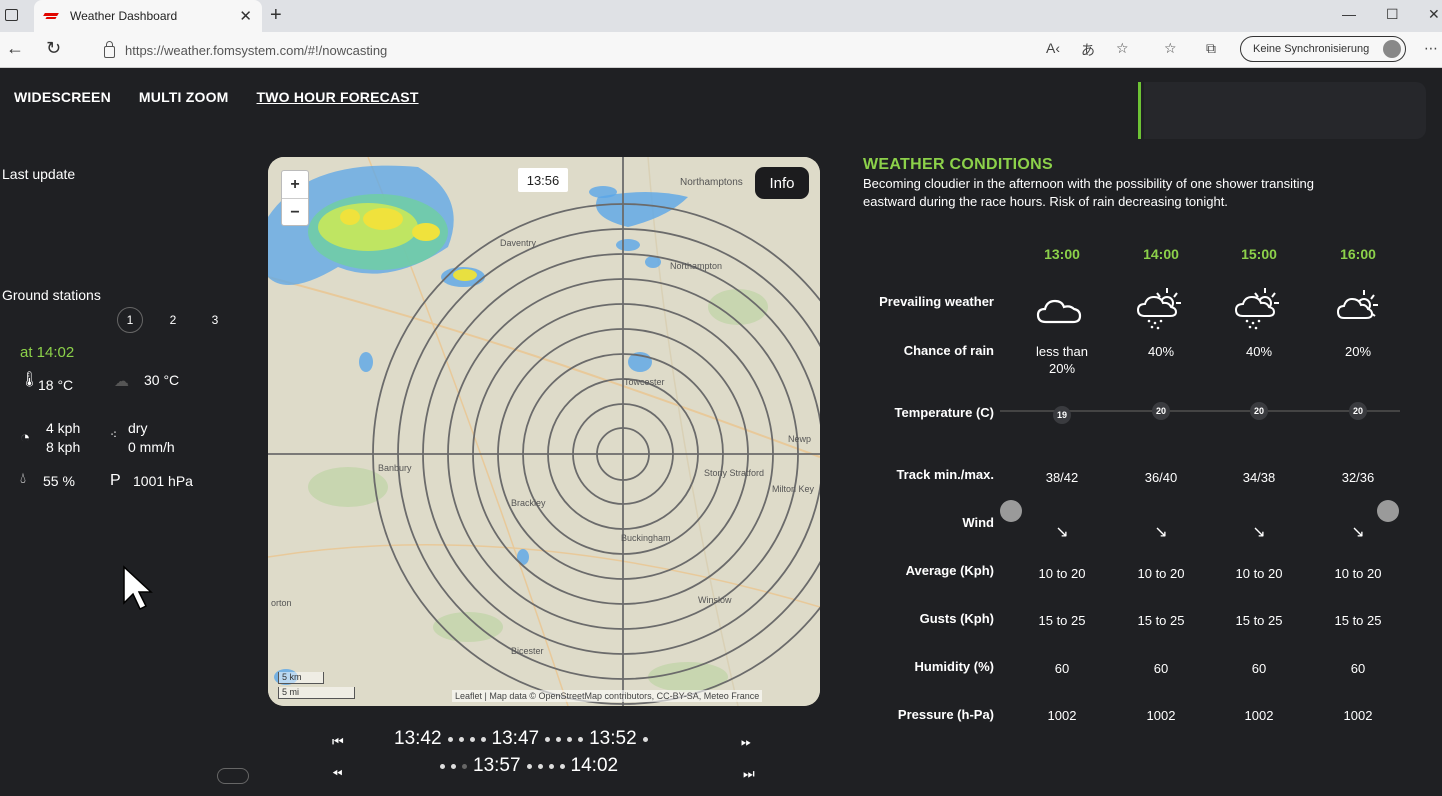 This screenshot has height=796, width=1442. What do you see at coordinates (162, 380) in the screenshot?
I see `track-temperature: 30 °C` at bounding box center [162, 380].